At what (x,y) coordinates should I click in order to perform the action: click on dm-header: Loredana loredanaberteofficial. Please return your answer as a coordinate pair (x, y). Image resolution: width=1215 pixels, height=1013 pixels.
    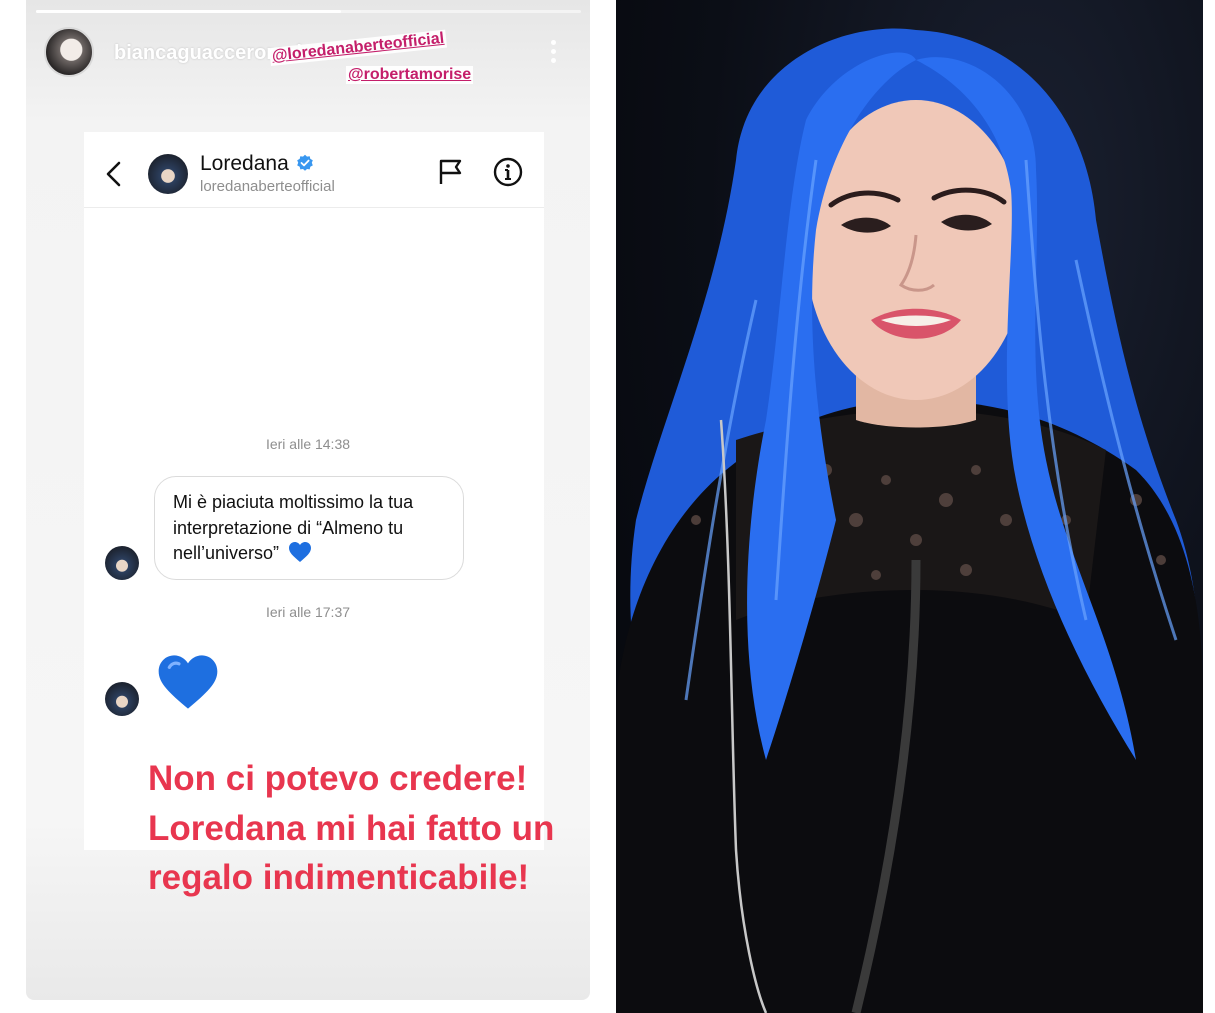
    Looking at the image, I should click on (314, 170).